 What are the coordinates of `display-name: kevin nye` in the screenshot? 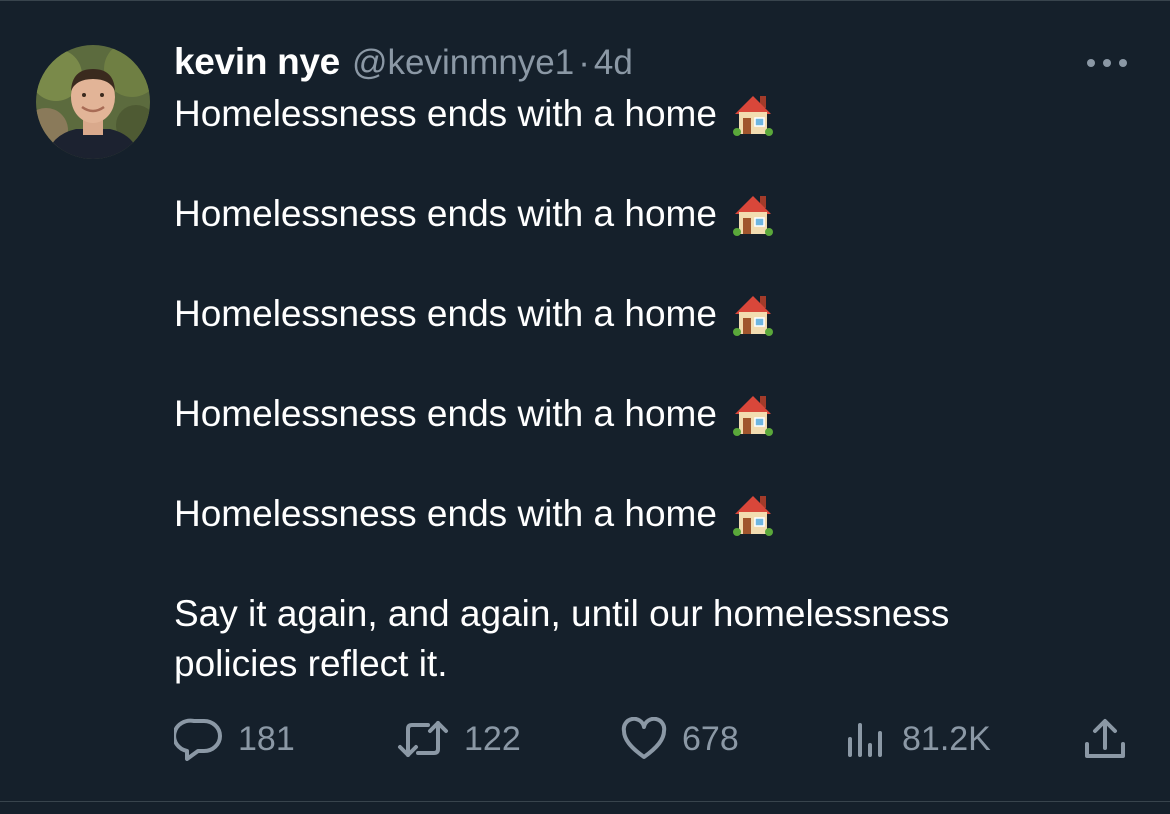 It's located at (257, 62).